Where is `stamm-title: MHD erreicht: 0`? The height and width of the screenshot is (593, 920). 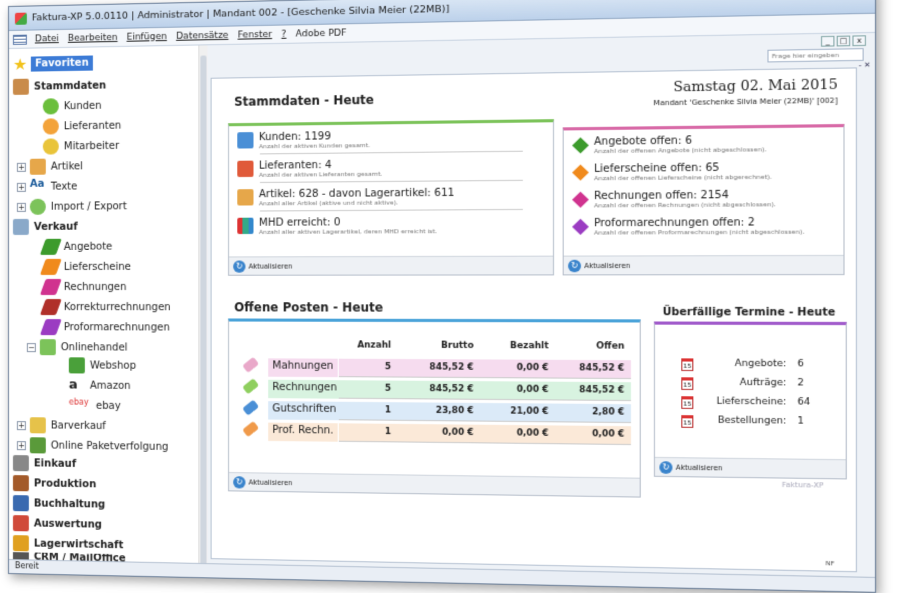 stamm-title: MHD erreicht: 0 is located at coordinates (348, 223).